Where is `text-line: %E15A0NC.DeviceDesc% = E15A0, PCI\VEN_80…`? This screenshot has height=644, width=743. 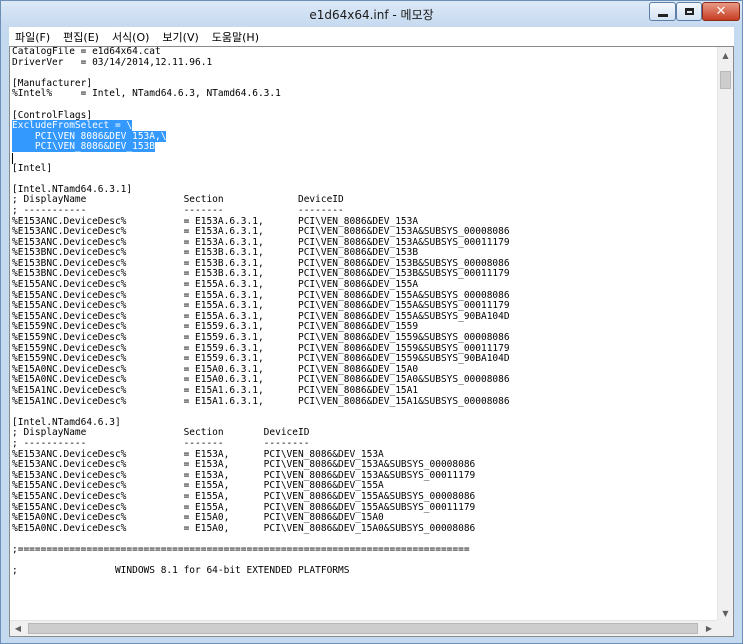
text-line: %E15A0NC.DeviceDesc% = E15A0, PCI\VEN_80… is located at coordinates (365, 528).